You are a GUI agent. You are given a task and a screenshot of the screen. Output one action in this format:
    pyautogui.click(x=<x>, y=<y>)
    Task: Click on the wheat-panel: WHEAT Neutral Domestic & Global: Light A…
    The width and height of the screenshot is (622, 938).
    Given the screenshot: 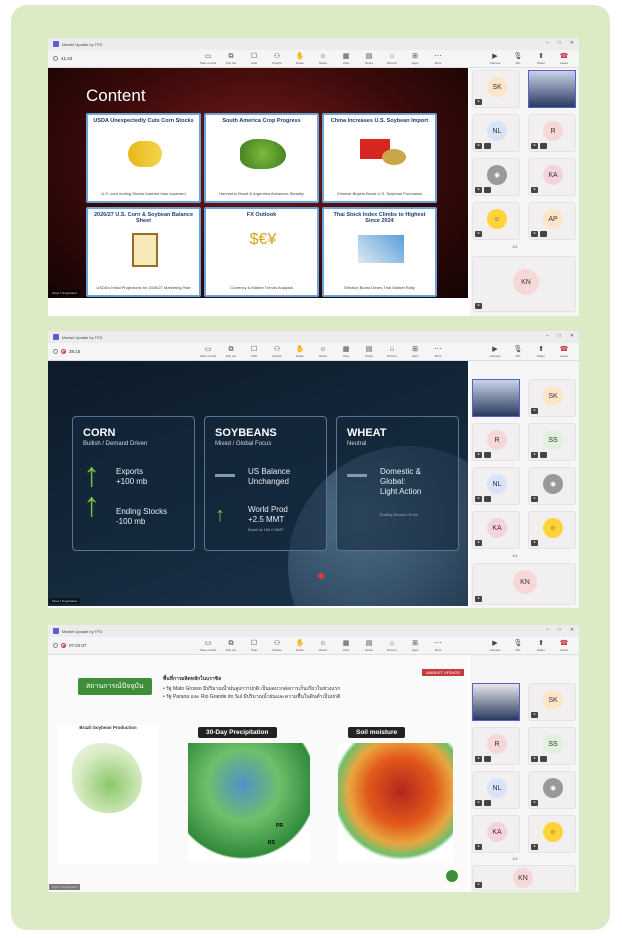 What is the action you would take?
    pyautogui.click(x=397, y=483)
    